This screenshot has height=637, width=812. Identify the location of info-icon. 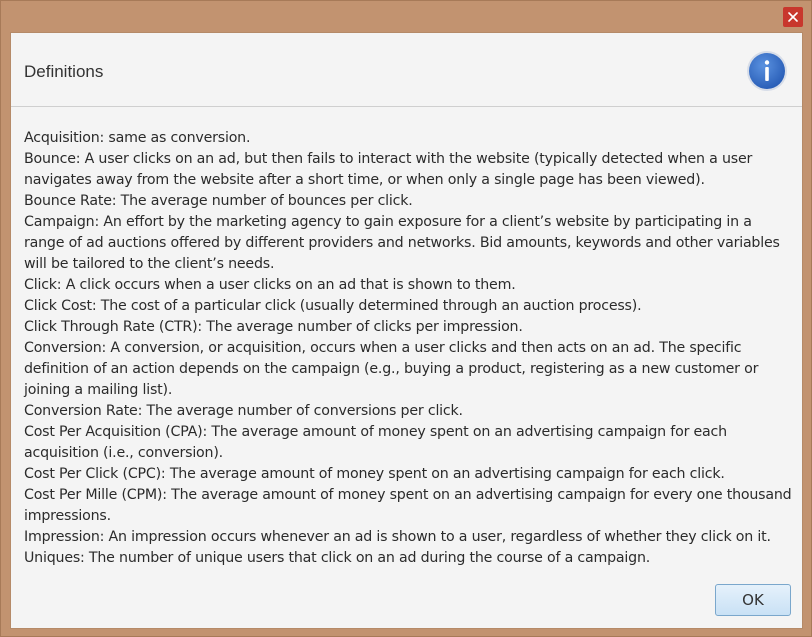
(767, 71).